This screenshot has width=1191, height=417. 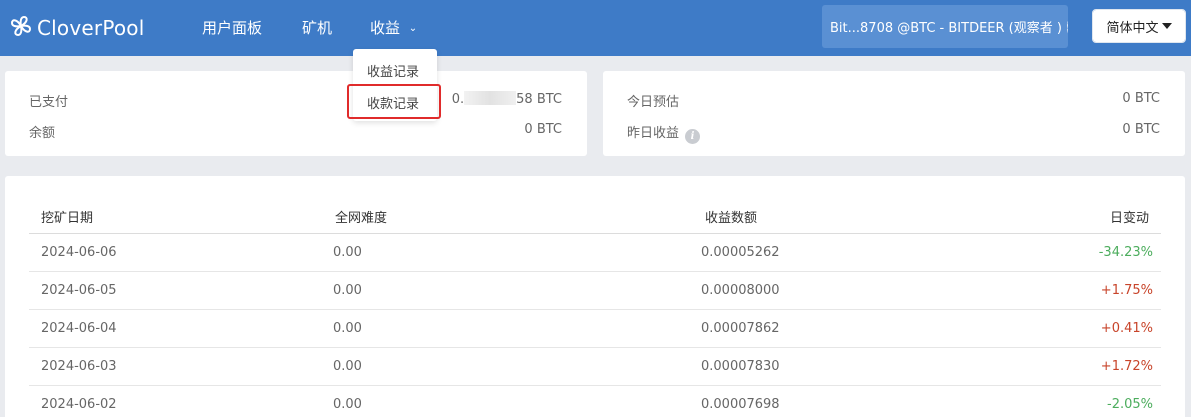 What do you see at coordinates (595, 329) in the screenshot?
I see `table-row: 2024-06-04 0.00 0.00007862 +0.41%` at bounding box center [595, 329].